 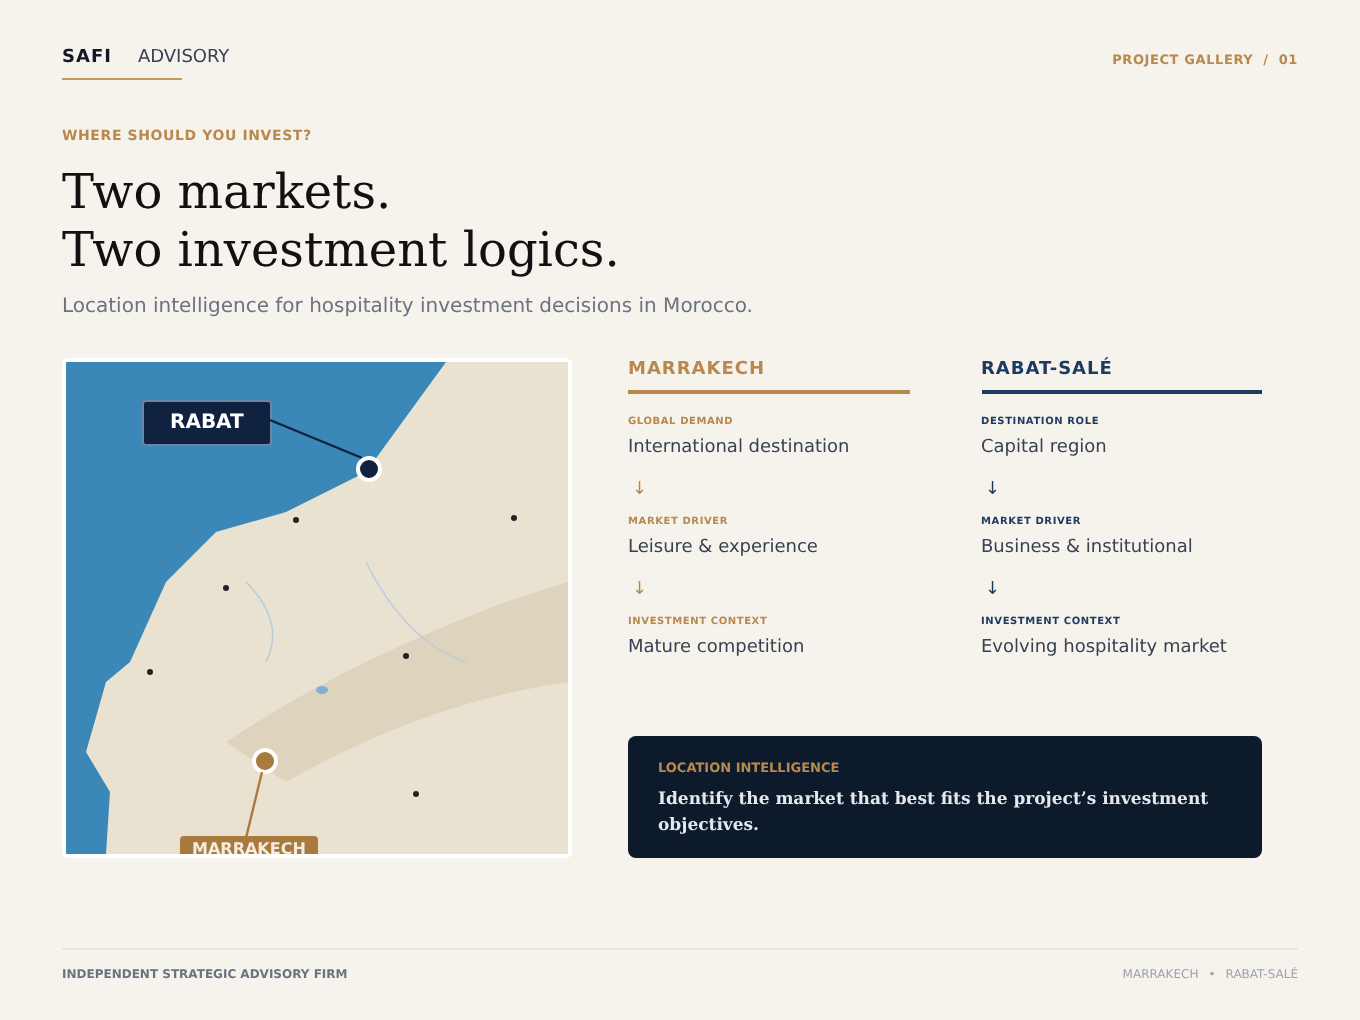 What do you see at coordinates (1105, 647) in the screenshot?
I see `step-value: Evolving hospitality market` at bounding box center [1105, 647].